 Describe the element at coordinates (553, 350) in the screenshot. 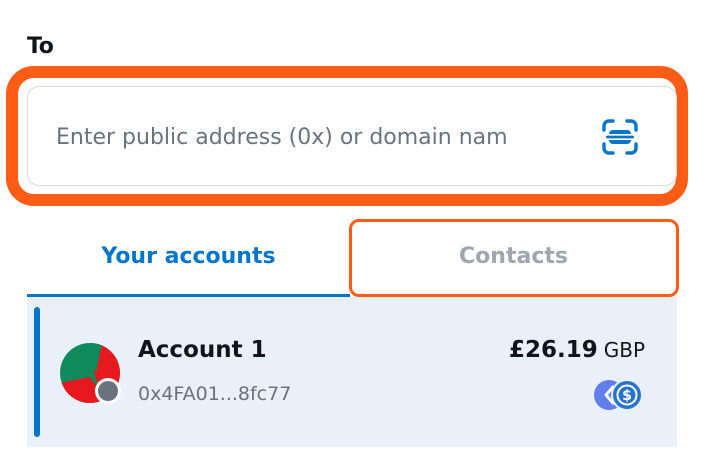

I see `balance-amount: £26.19` at that location.